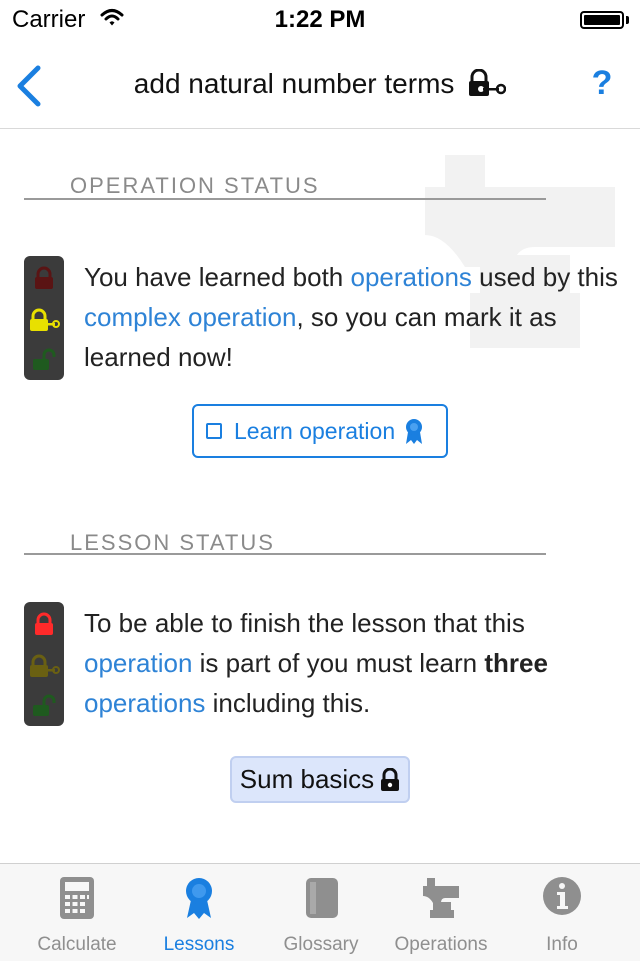 The height and width of the screenshot is (961, 640). I want to click on complex-operation-link: complex operation, so click(190, 317).